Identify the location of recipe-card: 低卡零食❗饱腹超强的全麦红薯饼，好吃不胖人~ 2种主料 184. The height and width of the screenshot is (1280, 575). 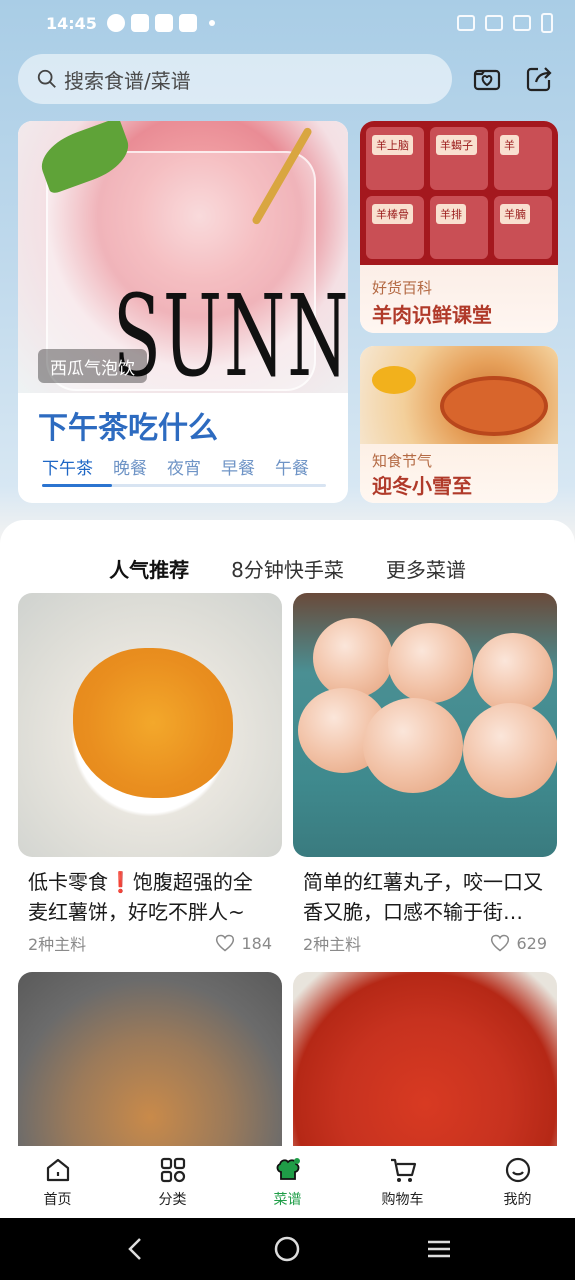
(150, 774).